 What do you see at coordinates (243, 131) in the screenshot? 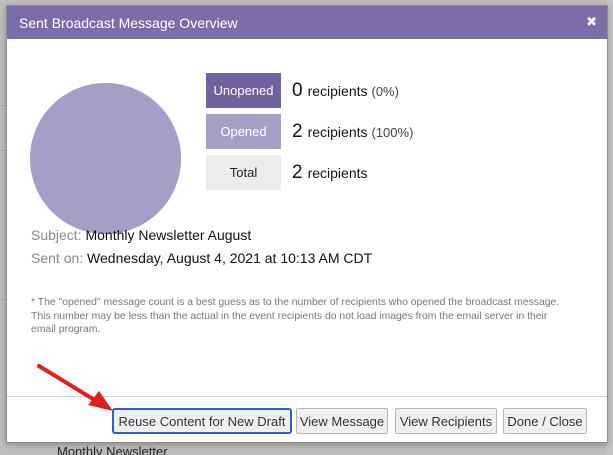
I see `opened-label: Opened` at bounding box center [243, 131].